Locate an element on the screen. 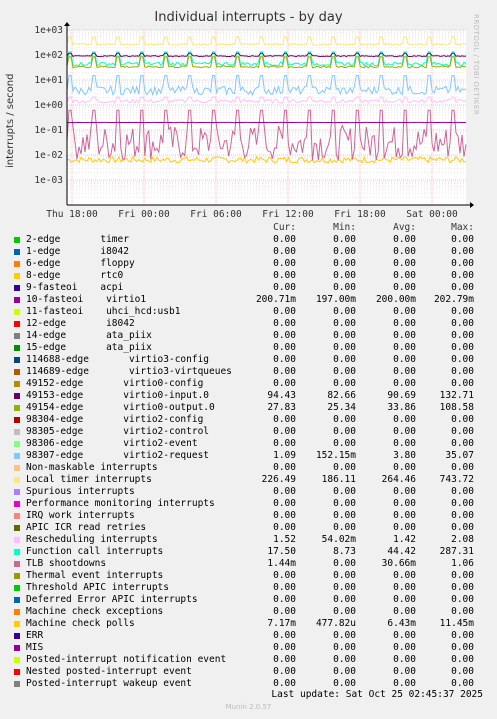 The image size is (497, 719). legend-series-name: Performance monitoring interrupts is located at coordinates (120, 503).